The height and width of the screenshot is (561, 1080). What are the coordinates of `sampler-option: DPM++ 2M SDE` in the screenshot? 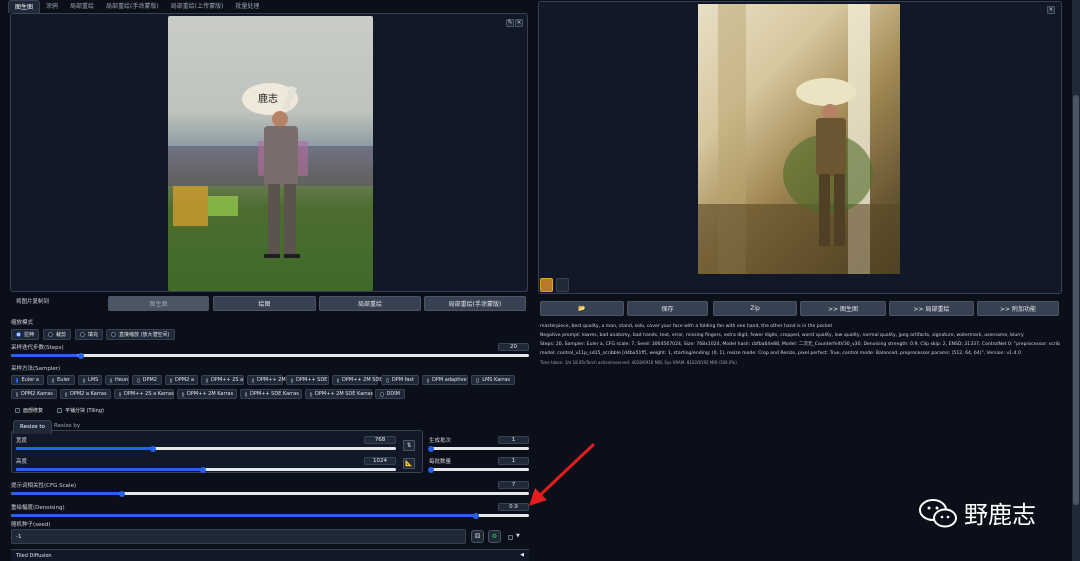 It's located at (357, 380).